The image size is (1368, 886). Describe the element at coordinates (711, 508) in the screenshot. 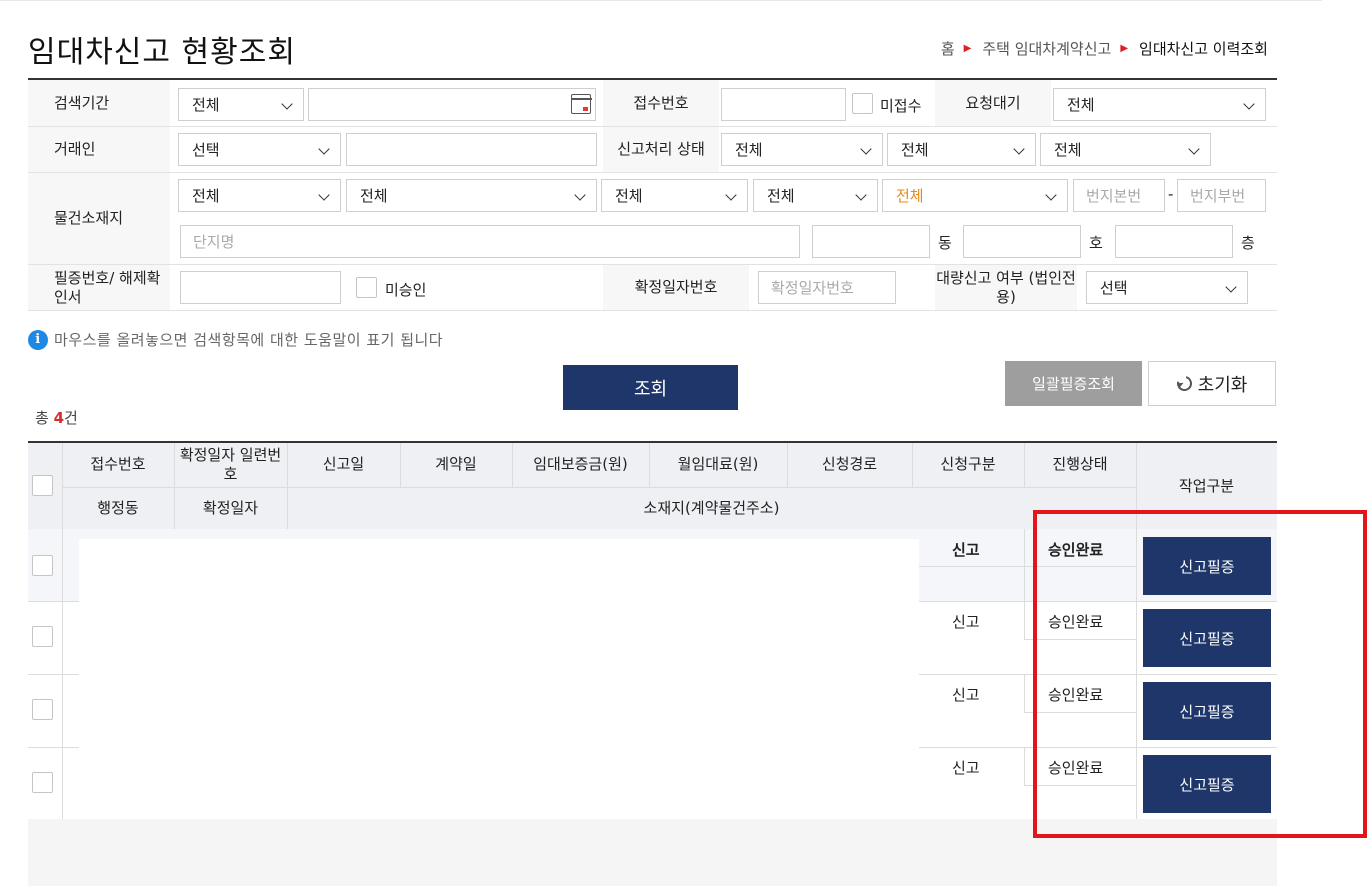

I see `th-address: 소재지(계약물건주소)` at that location.